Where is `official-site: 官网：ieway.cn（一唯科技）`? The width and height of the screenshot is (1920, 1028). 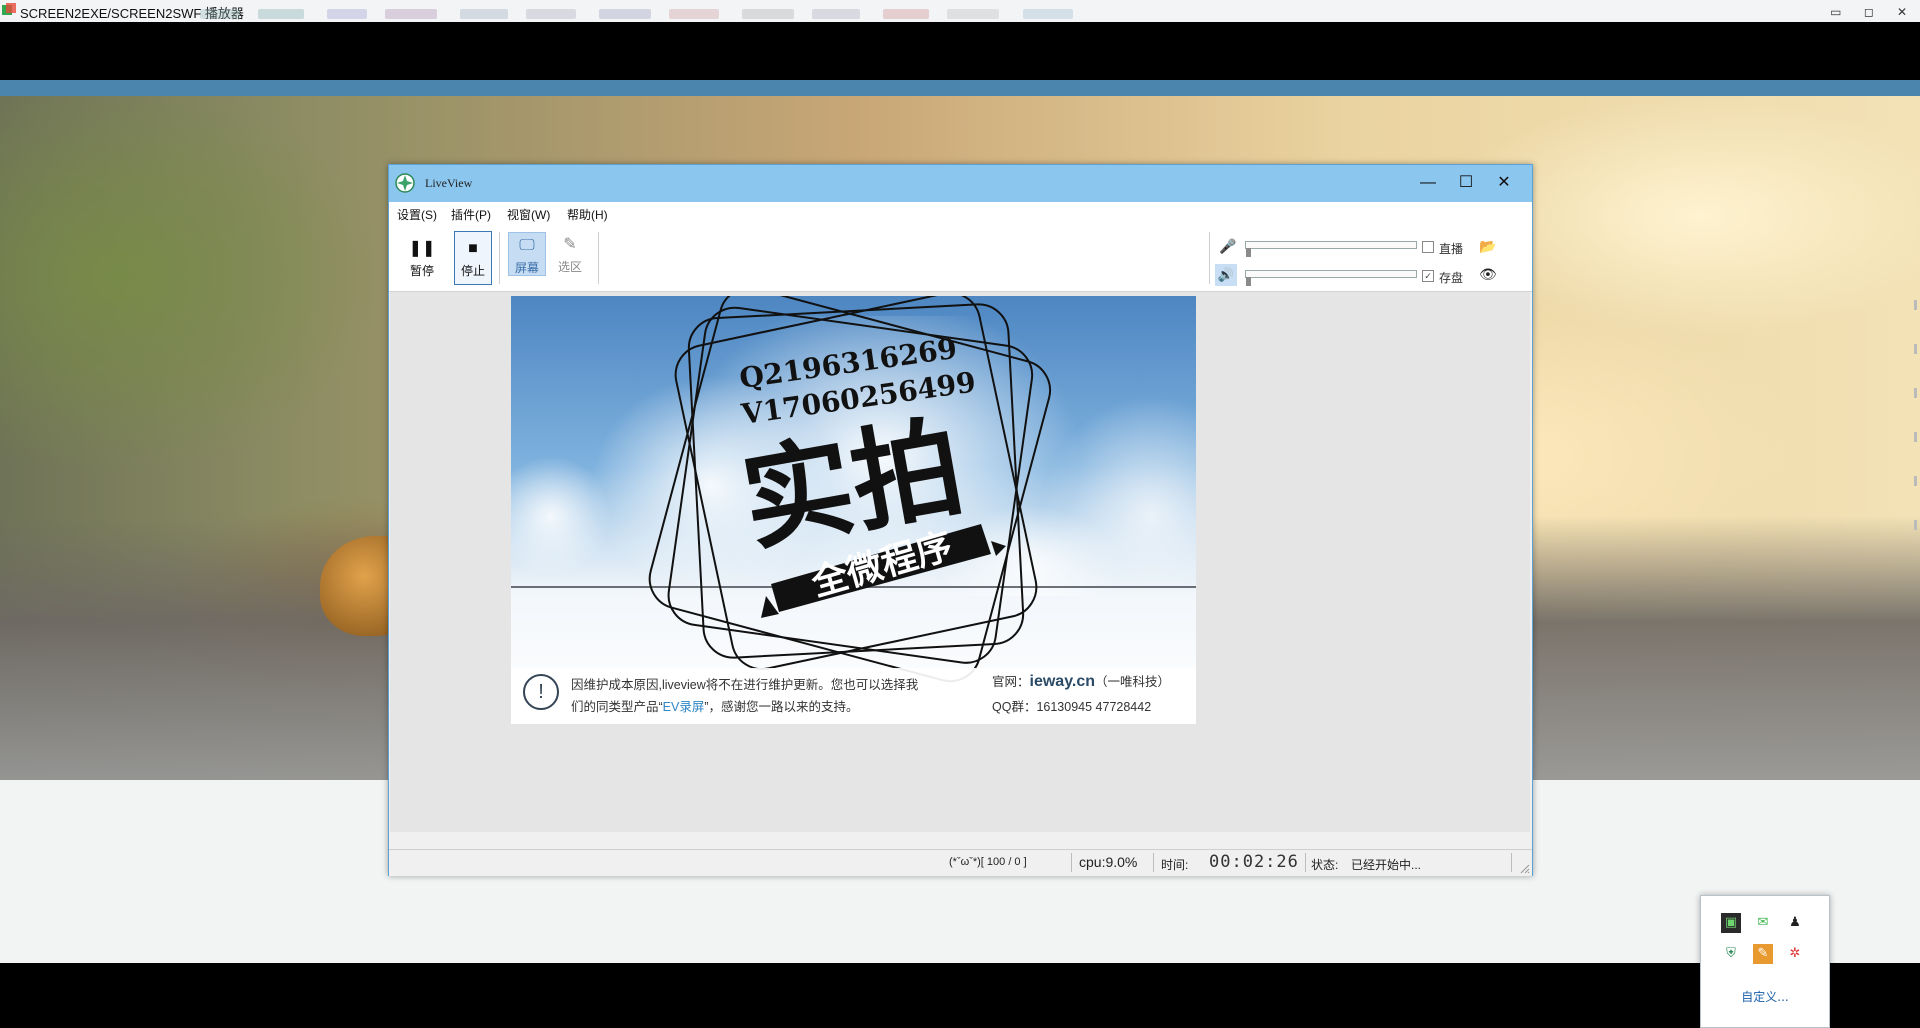
official-site: 官网：ieway.cn（一唯科技） is located at coordinates (1081, 681).